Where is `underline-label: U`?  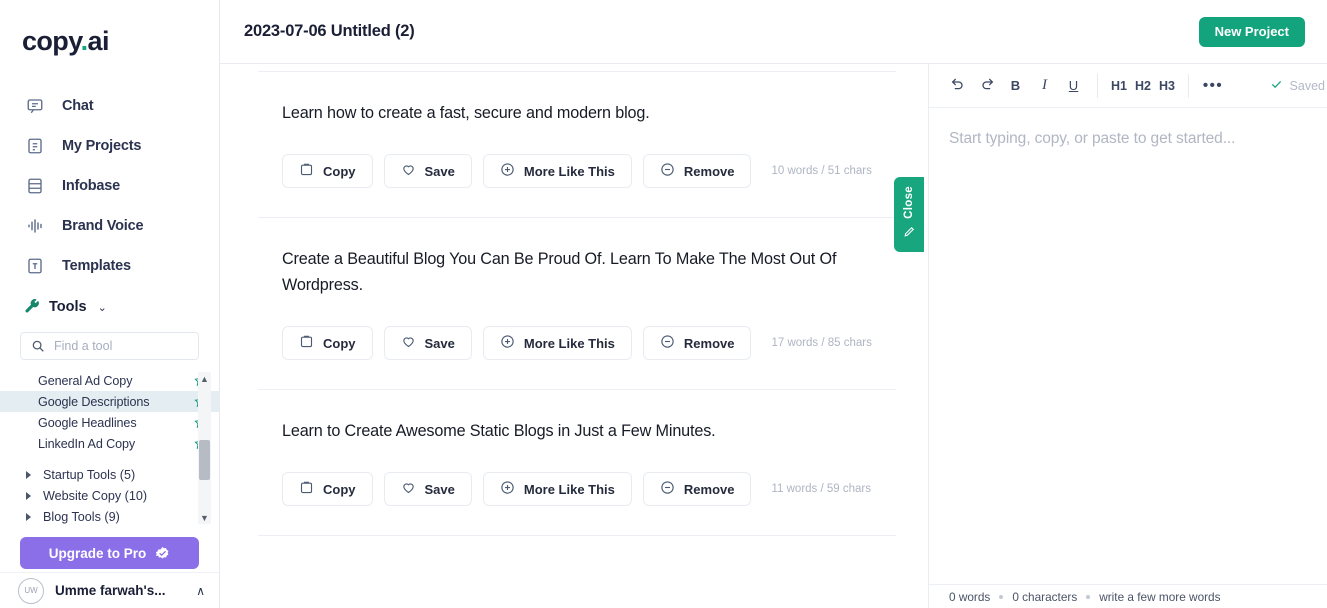 underline-label: U is located at coordinates (1073, 85).